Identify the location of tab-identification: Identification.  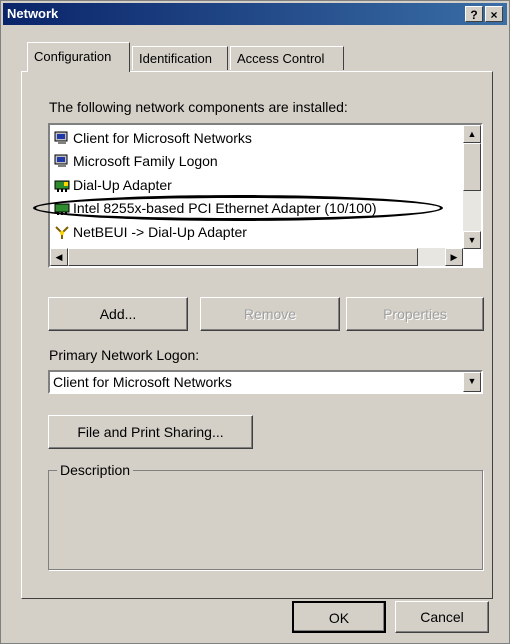
(180, 58).